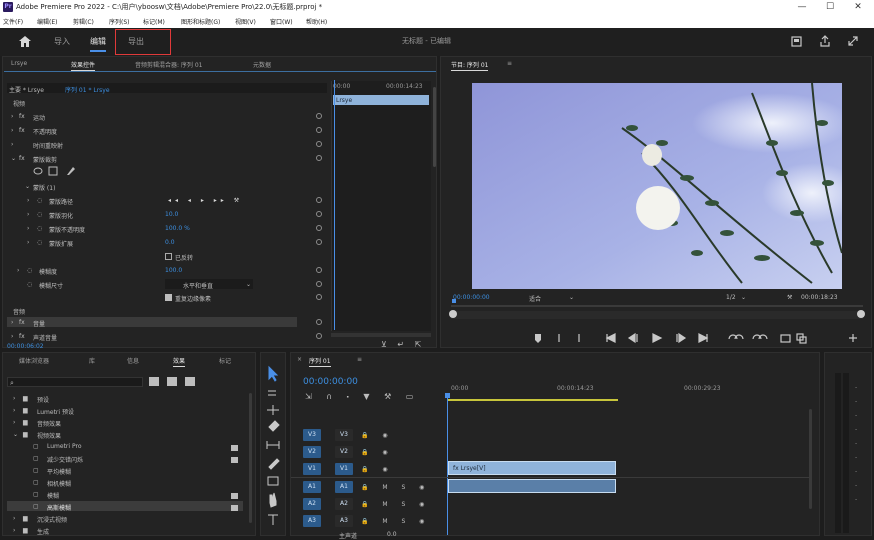  Describe the element at coordinates (250, 458) in the screenshot. I see `effects-scrollbar` at that location.